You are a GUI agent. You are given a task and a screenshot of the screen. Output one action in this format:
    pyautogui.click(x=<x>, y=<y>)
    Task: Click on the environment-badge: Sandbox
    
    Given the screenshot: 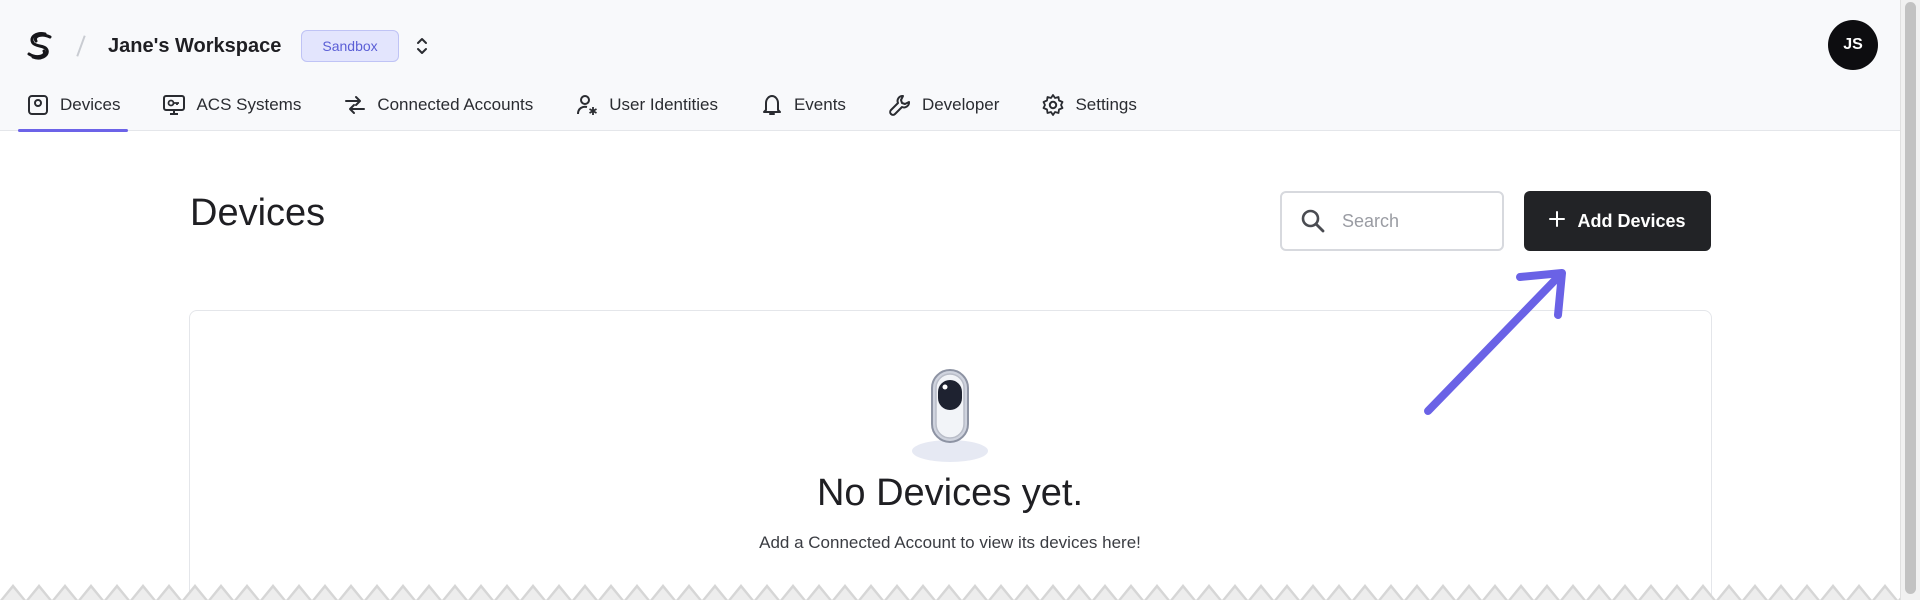 What is the action you would take?
    pyautogui.click(x=350, y=46)
    